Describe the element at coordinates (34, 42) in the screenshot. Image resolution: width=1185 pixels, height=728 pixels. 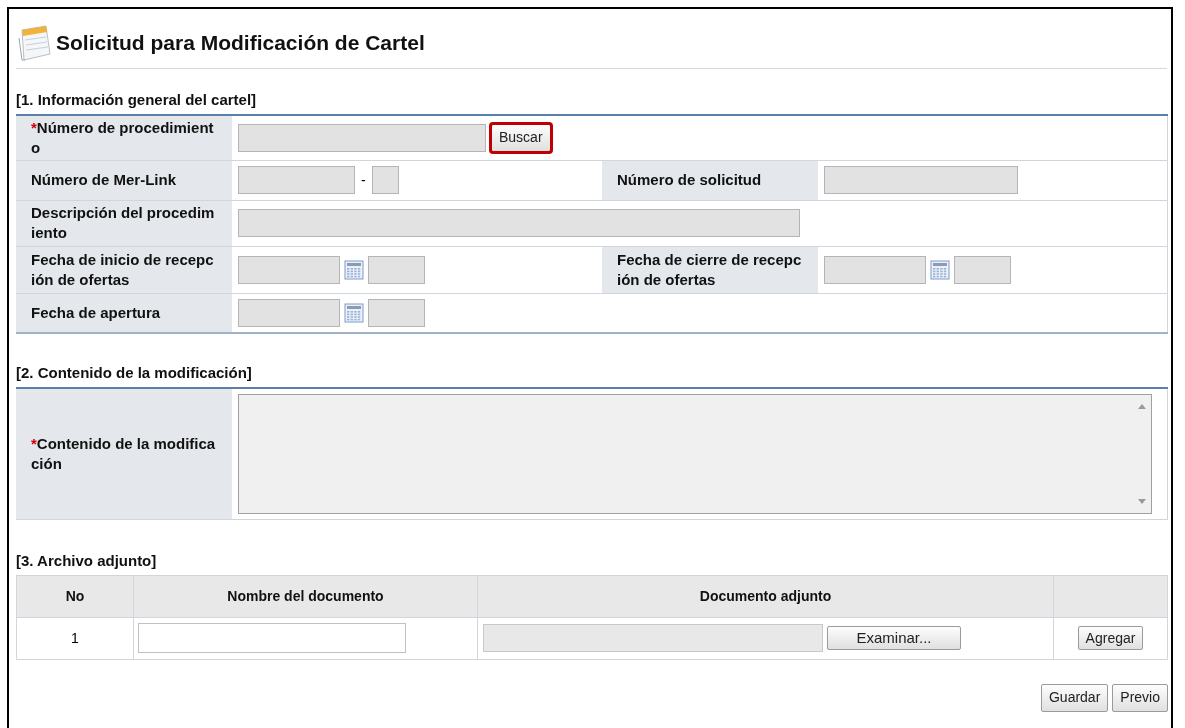
I see `notepad-icon` at that location.